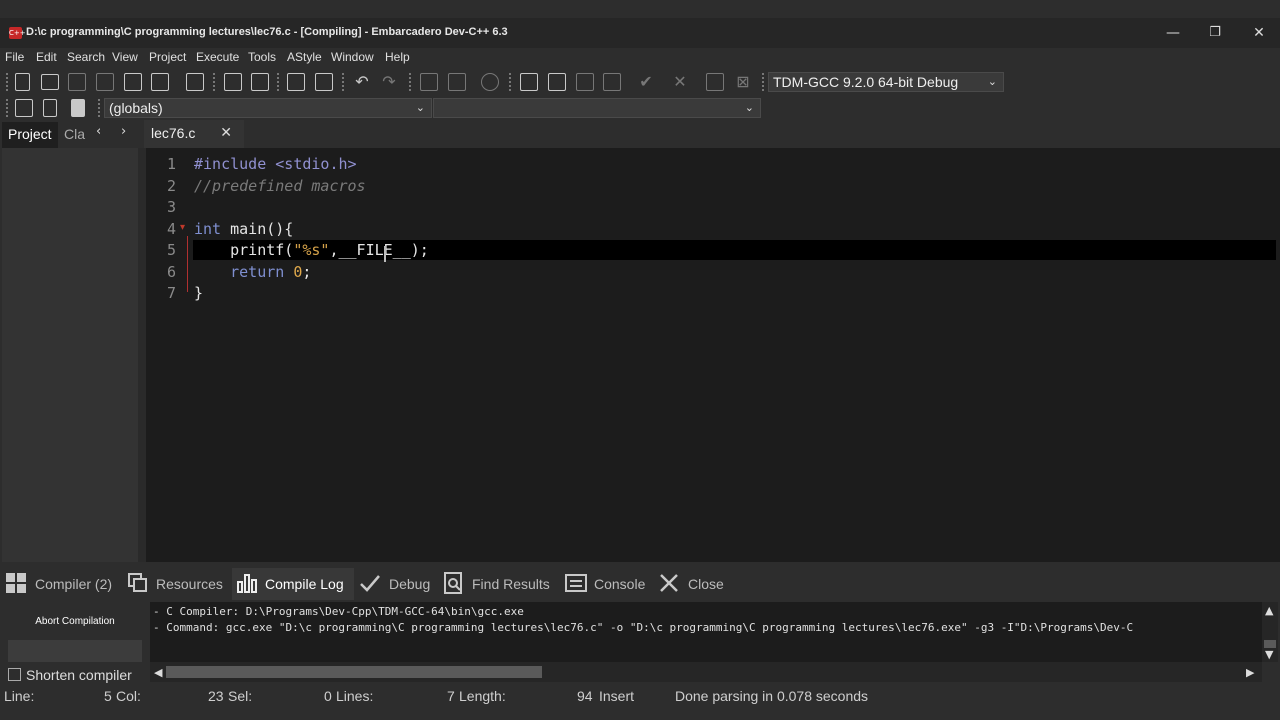 Image resolution: width=1280 pixels, height=720 pixels. I want to click on scope-select: (globals) ⌄, so click(268, 108).